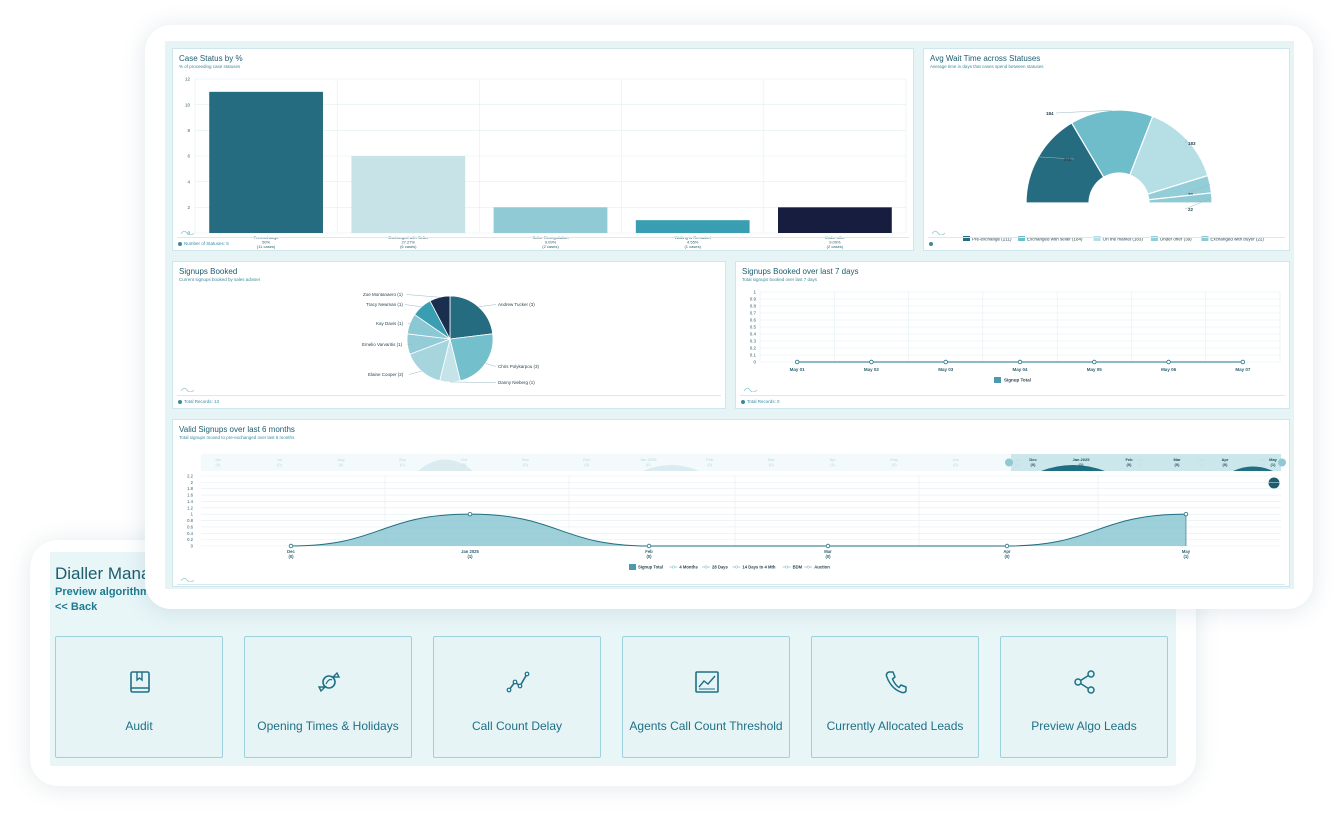  Describe the element at coordinates (188, 232) in the screenshot. I see `chart-mini-icon` at that location.